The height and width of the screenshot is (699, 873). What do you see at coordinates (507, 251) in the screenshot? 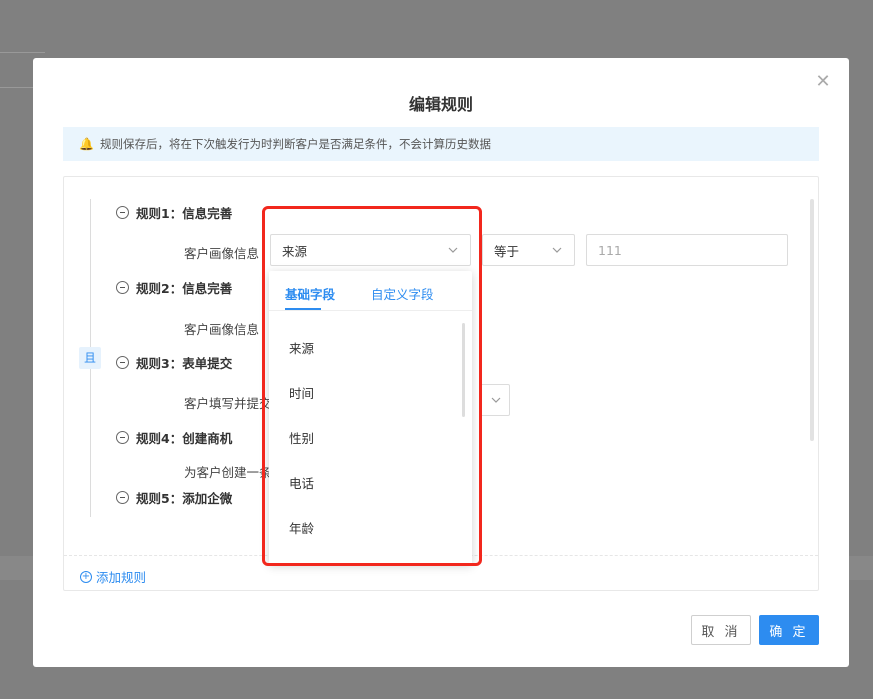
I see `operator-select-value: 等于` at bounding box center [507, 251].